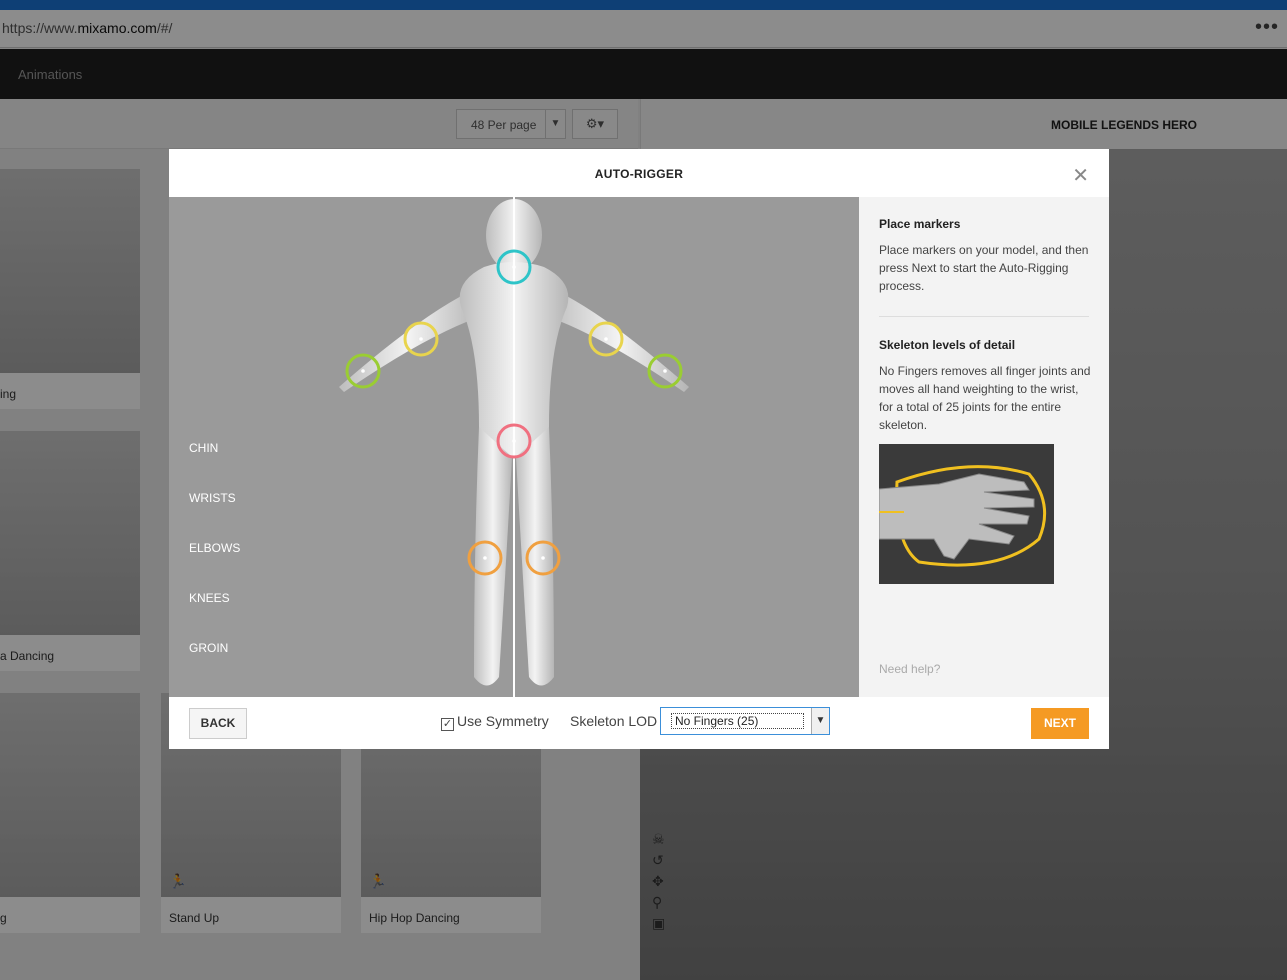 Image resolution: width=1287 pixels, height=980 pixels. What do you see at coordinates (209, 598) in the screenshot?
I see `marker-label-knees: KNEES` at bounding box center [209, 598].